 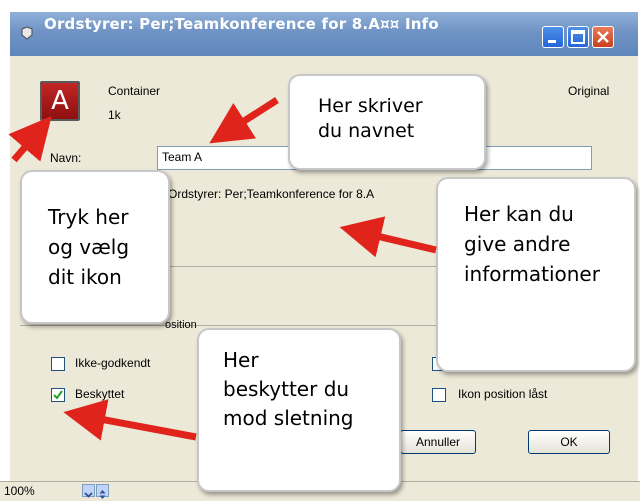 I want to click on arrow-to-protect-checkbox, so click(x=130, y=420).